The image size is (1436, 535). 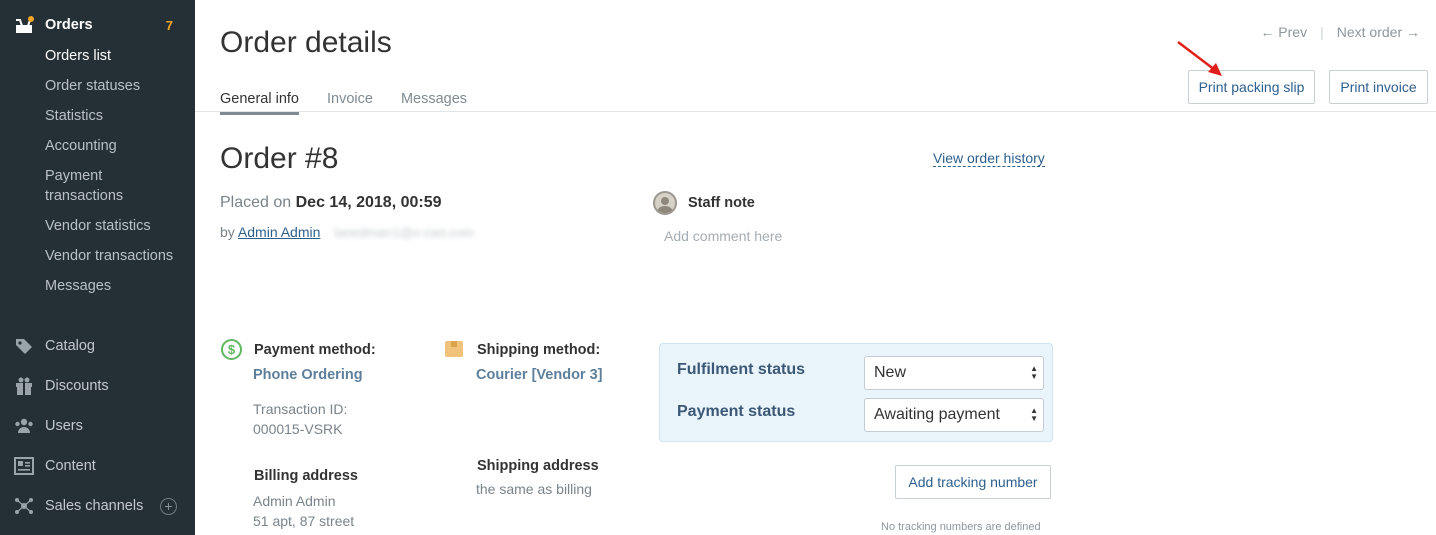 I want to click on sales-channels-icon, so click(x=24, y=506).